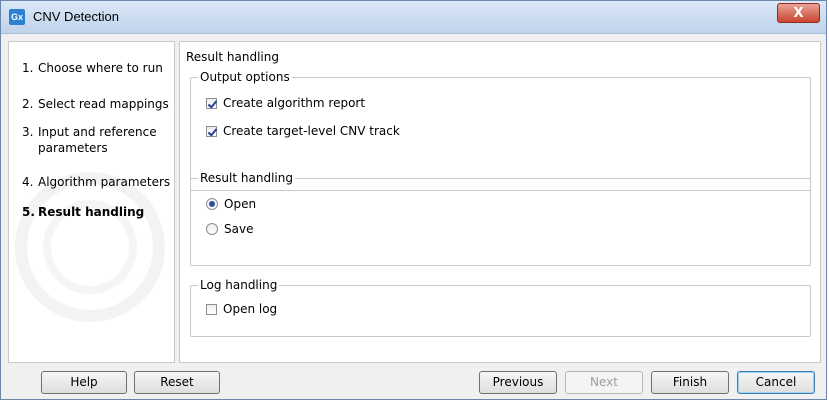 This screenshot has height=402, width=829. I want to click on next-button: Next, so click(604, 382).